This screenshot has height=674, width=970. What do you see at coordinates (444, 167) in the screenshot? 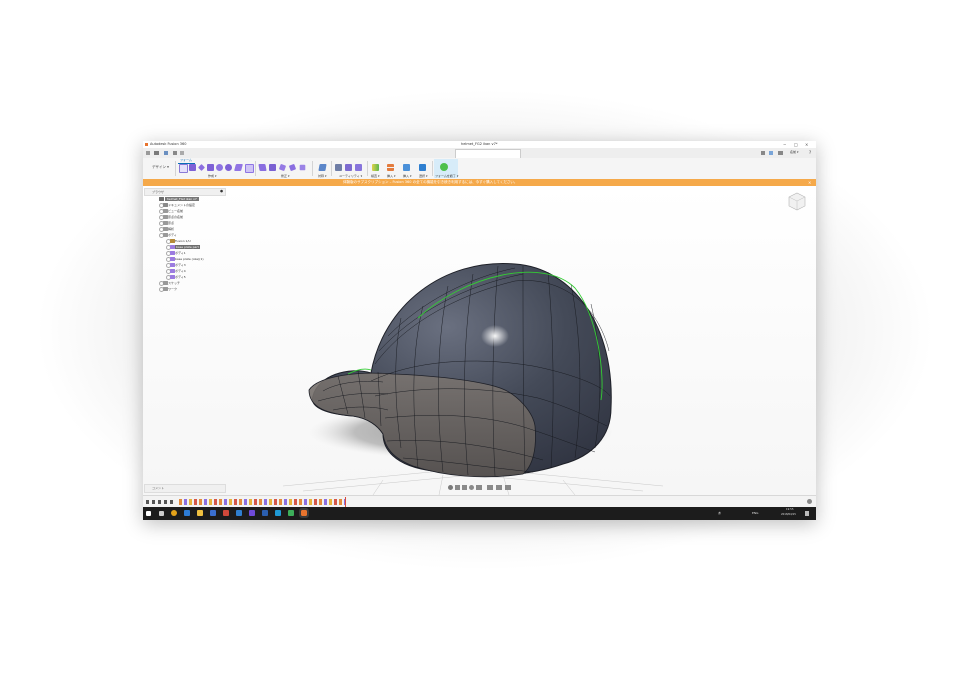
I see `finish-form-icon` at bounding box center [444, 167].